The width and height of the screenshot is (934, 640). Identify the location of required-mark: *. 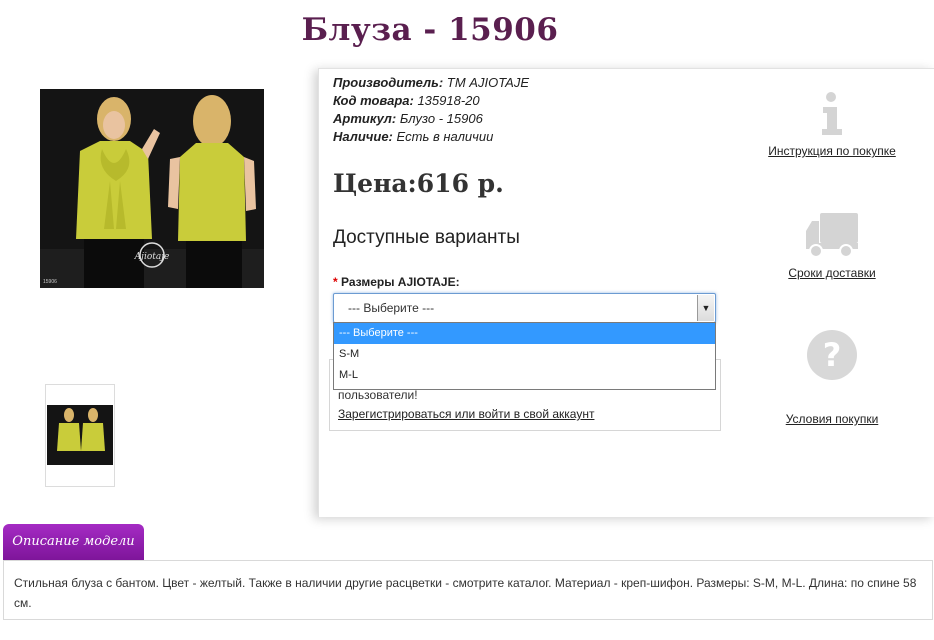
(337, 282).